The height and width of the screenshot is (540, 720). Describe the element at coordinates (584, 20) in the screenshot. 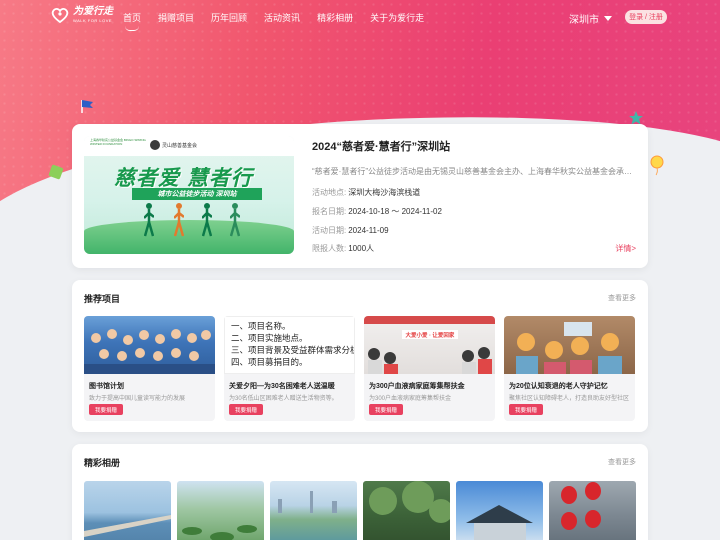

I see `city-label: 深圳市` at that location.